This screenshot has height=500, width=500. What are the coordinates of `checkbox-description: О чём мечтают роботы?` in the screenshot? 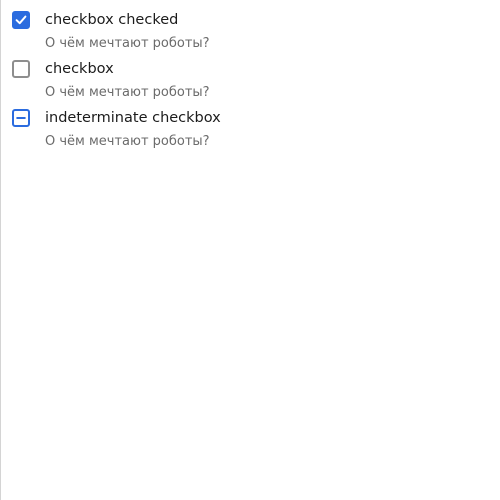 It's located at (127, 141).